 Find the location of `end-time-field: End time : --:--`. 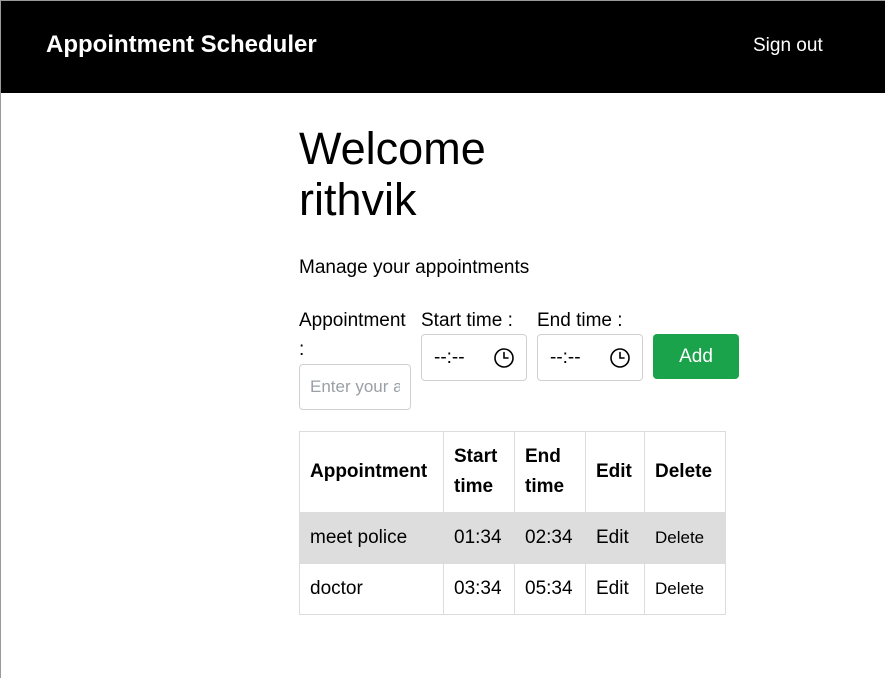

end-time-field: End time : --:-- is located at coordinates (590, 343).